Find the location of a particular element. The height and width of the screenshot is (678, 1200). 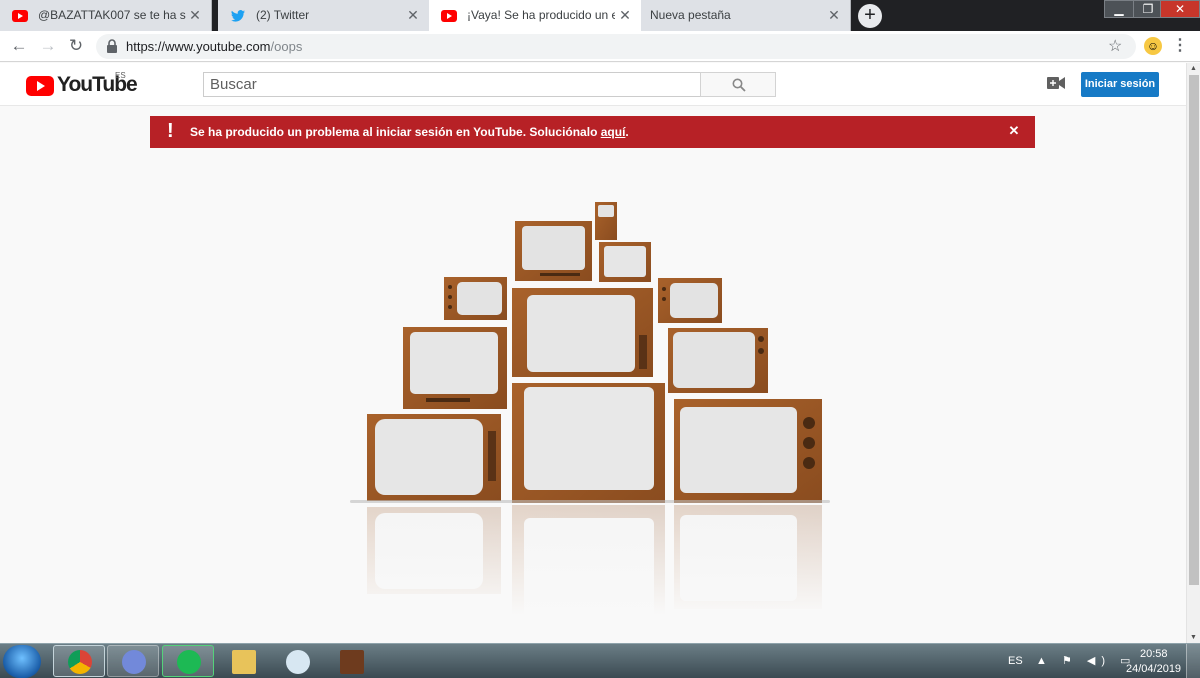

chrome-icon is located at coordinates (80, 662).